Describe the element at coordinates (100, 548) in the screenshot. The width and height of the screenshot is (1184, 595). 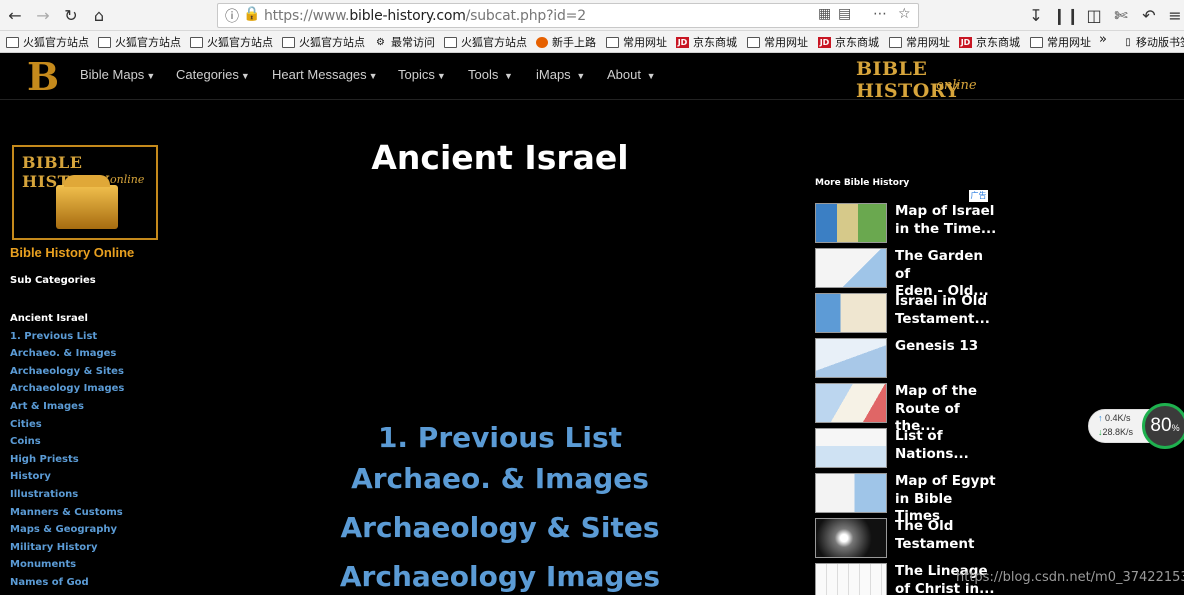
I see `sub-category-item: Military History` at that location.